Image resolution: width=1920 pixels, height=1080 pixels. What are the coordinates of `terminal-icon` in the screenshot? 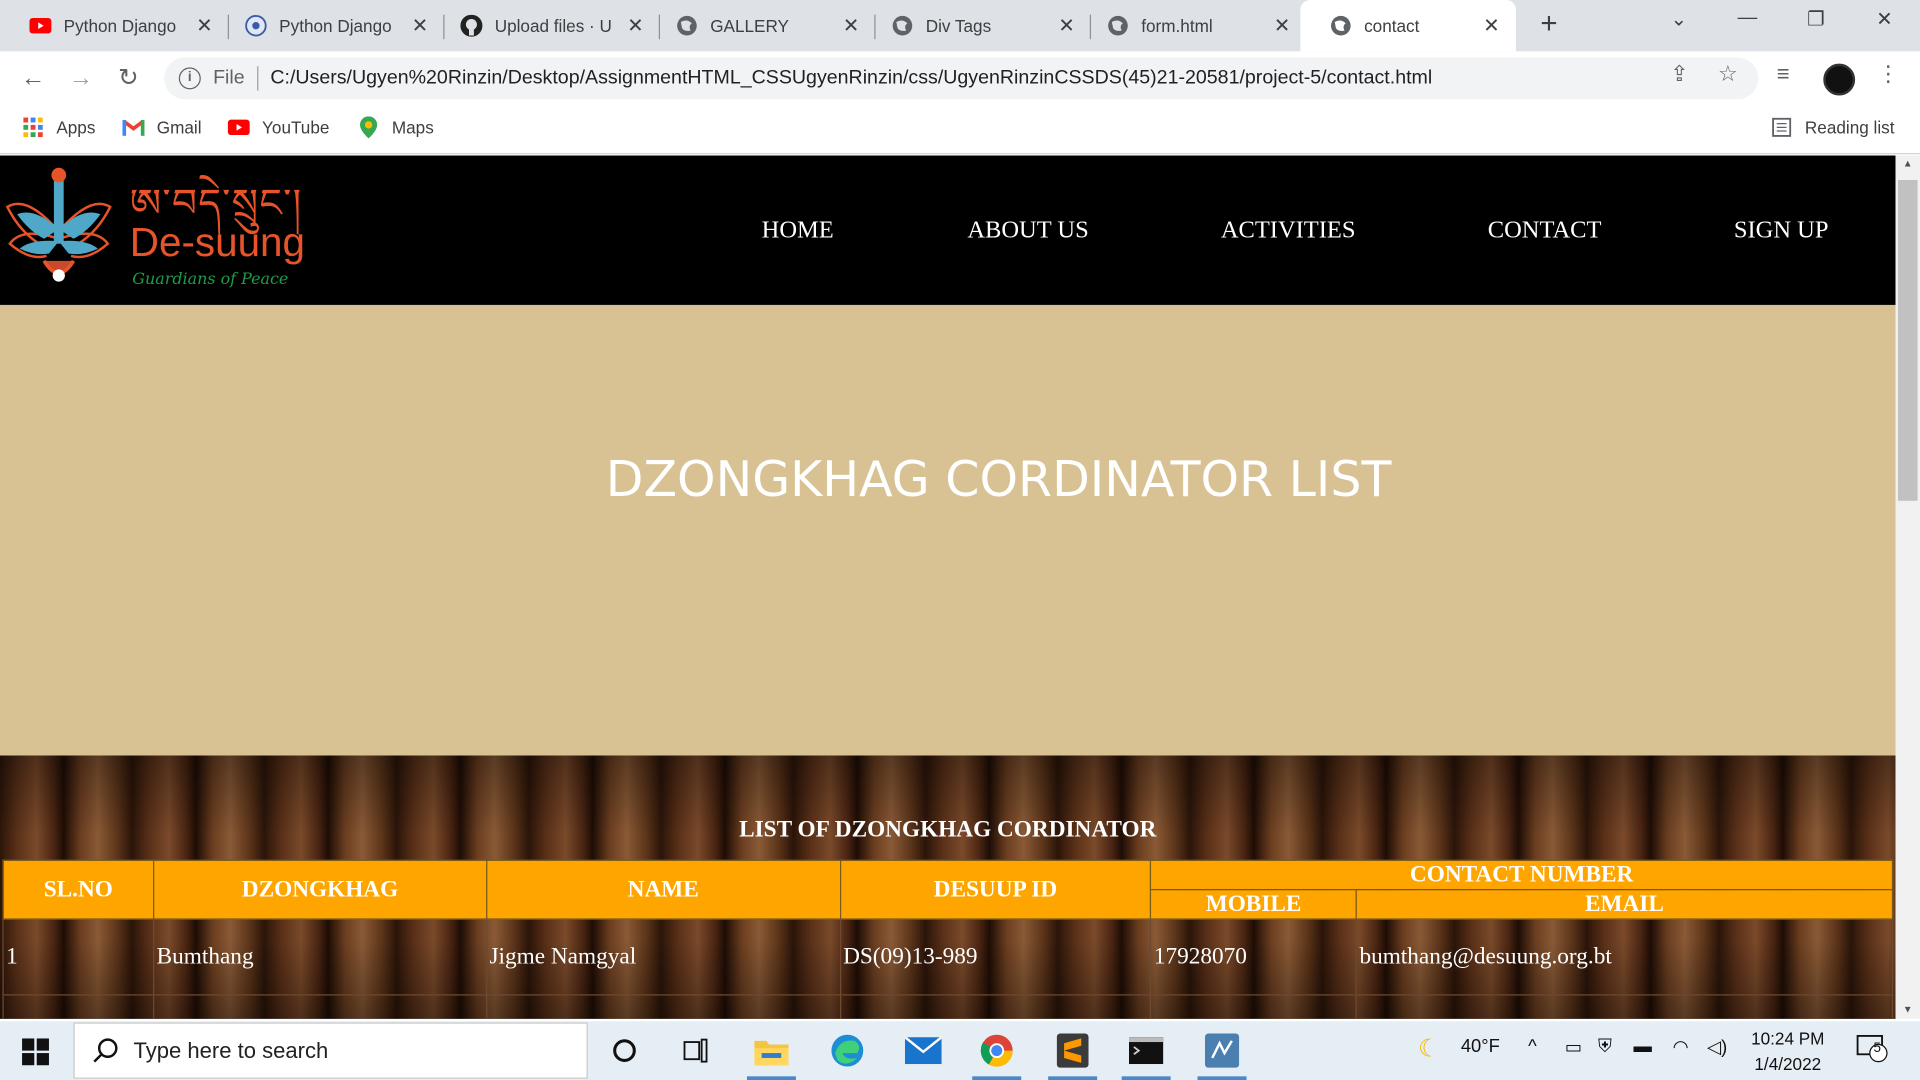 It's located at (1146, 1055).